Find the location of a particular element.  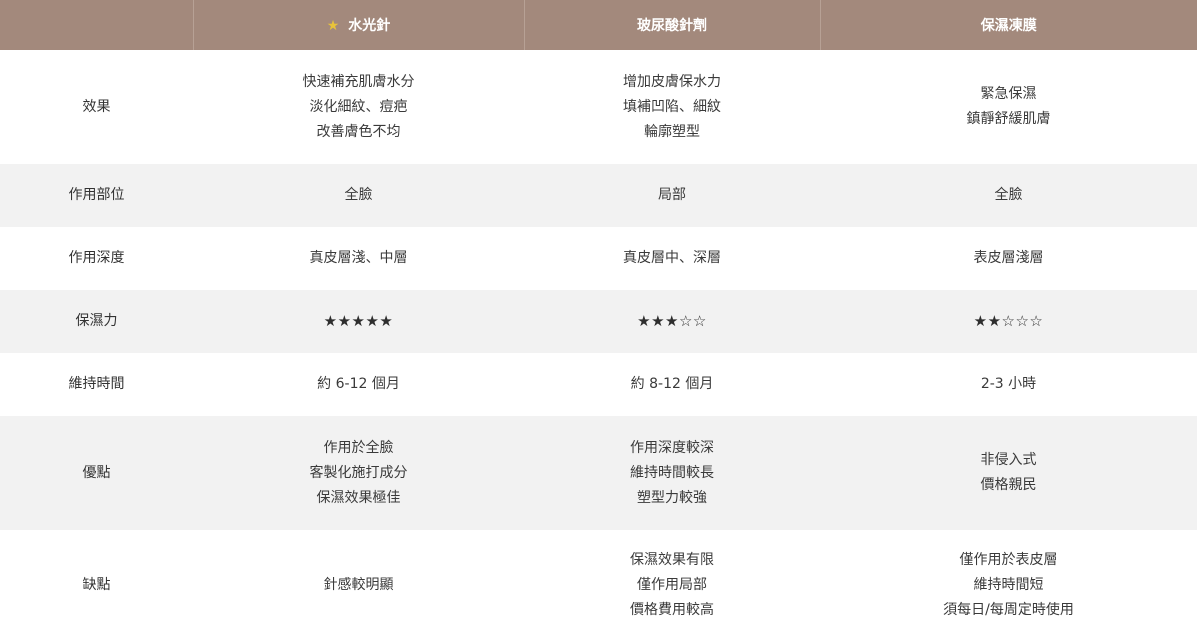

cell-line: 輪廓塑型 is located at coordinates (672, 131).